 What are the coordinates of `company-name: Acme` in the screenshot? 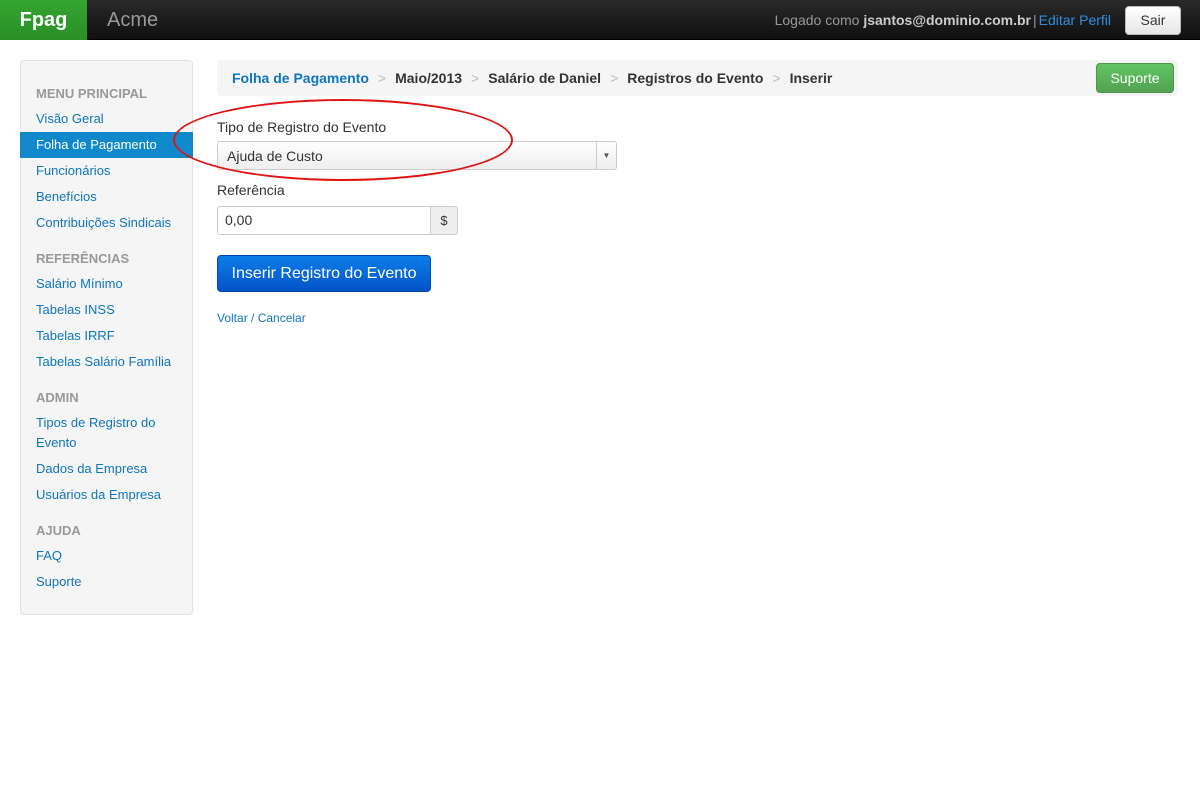 It's located at (133, 20).